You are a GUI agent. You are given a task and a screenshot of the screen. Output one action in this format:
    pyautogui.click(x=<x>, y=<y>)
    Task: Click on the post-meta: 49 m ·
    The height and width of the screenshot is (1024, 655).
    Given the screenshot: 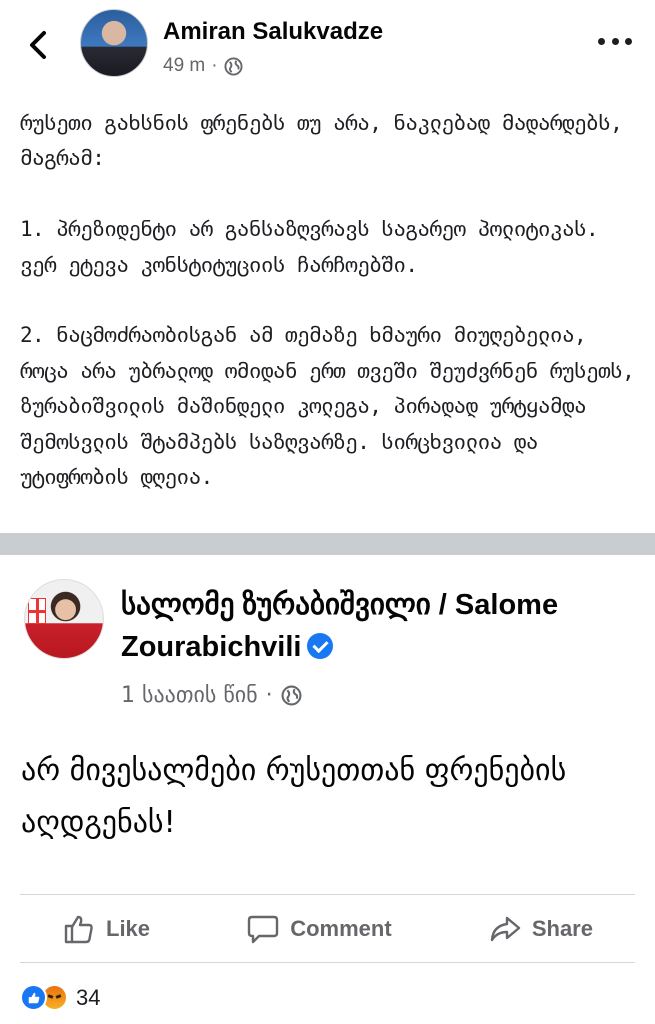 What is the action you would take?
    pyautogui.click(x=203, y=66)
    